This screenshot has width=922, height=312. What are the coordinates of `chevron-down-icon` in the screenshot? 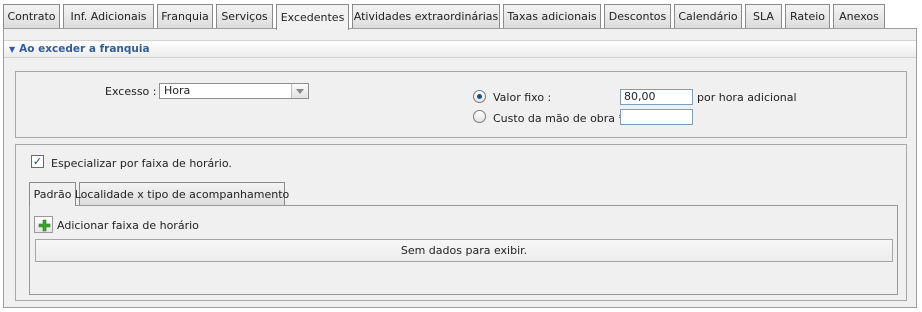 It's located at (299, 91).